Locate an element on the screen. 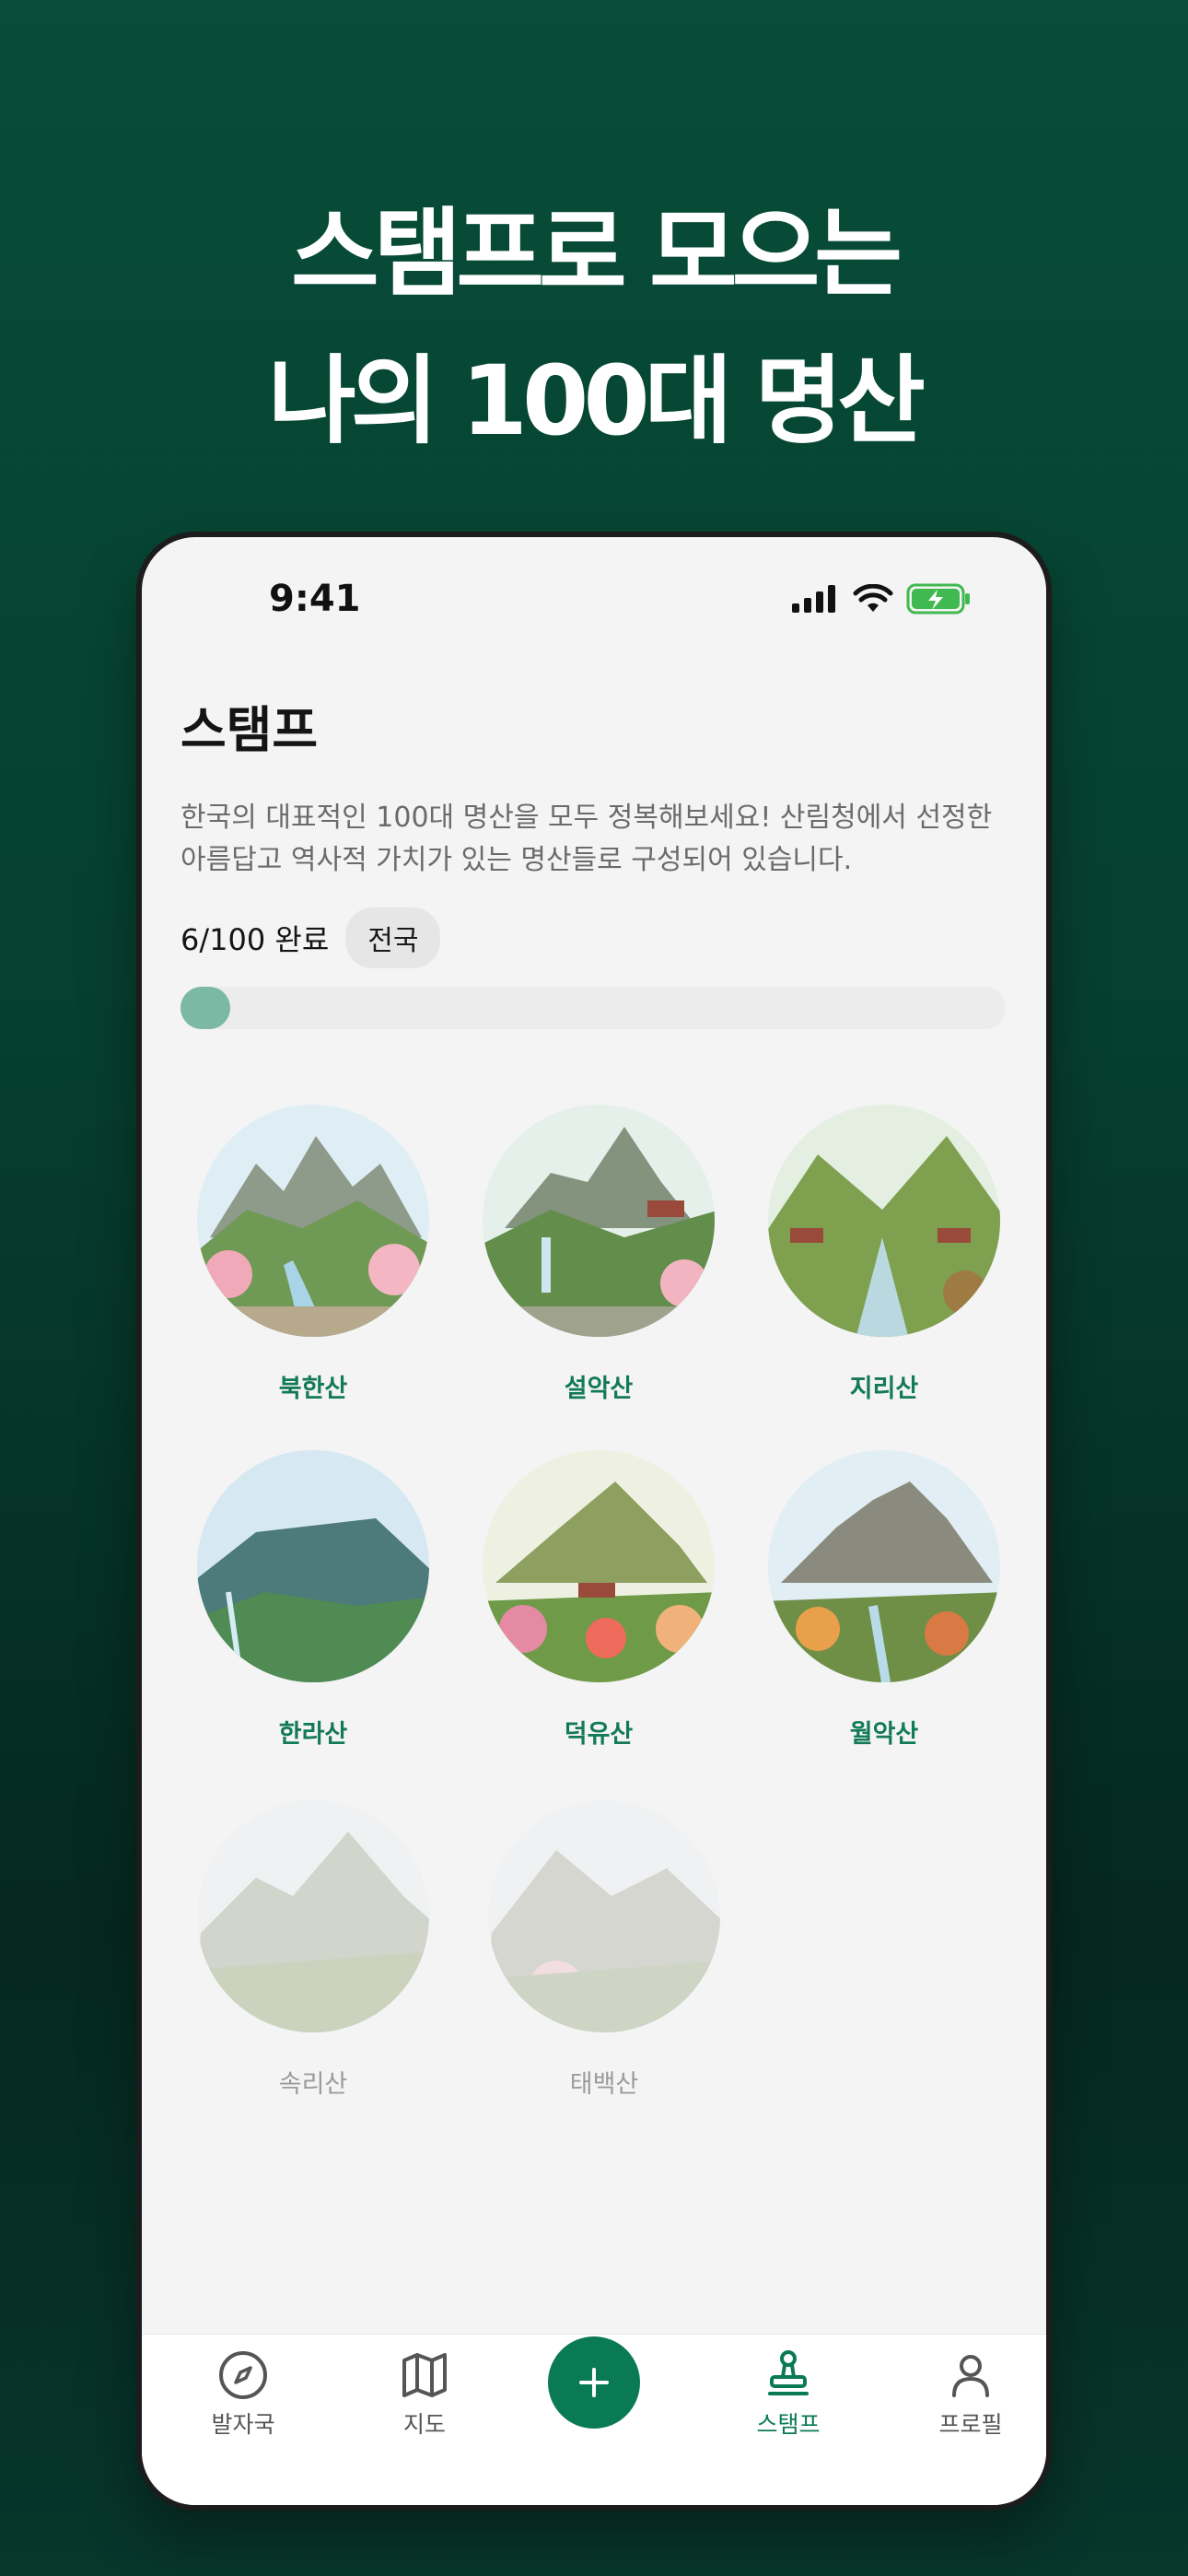 The height and width of the screenshot is (2576, 1188). stamp-label: 덕유산 is located at coordinates (599, 1734).